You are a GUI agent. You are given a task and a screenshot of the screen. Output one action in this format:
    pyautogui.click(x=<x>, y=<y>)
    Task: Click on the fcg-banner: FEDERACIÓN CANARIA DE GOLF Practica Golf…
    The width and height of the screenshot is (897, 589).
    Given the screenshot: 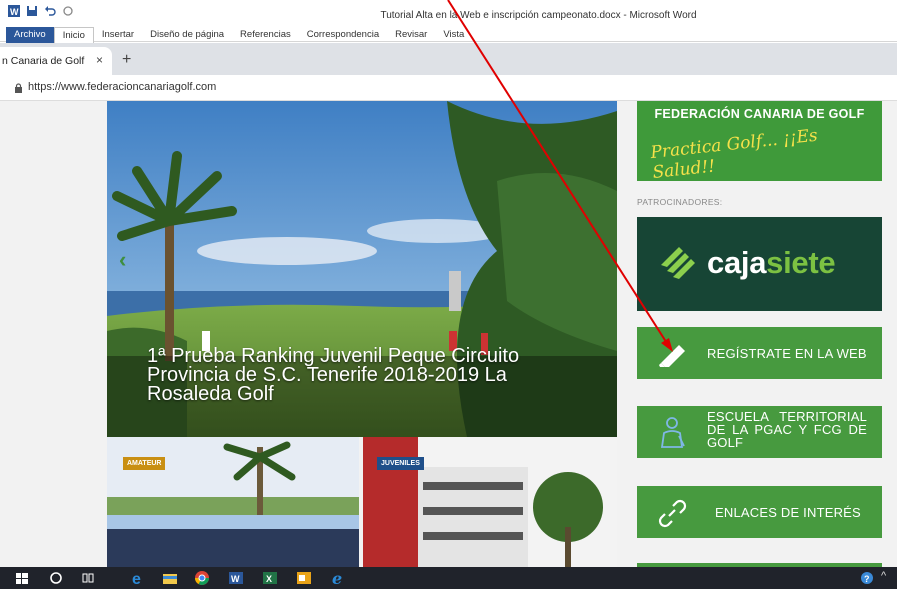 What is the action you would take?
    pyautogui.click(x=759, y=142)
    